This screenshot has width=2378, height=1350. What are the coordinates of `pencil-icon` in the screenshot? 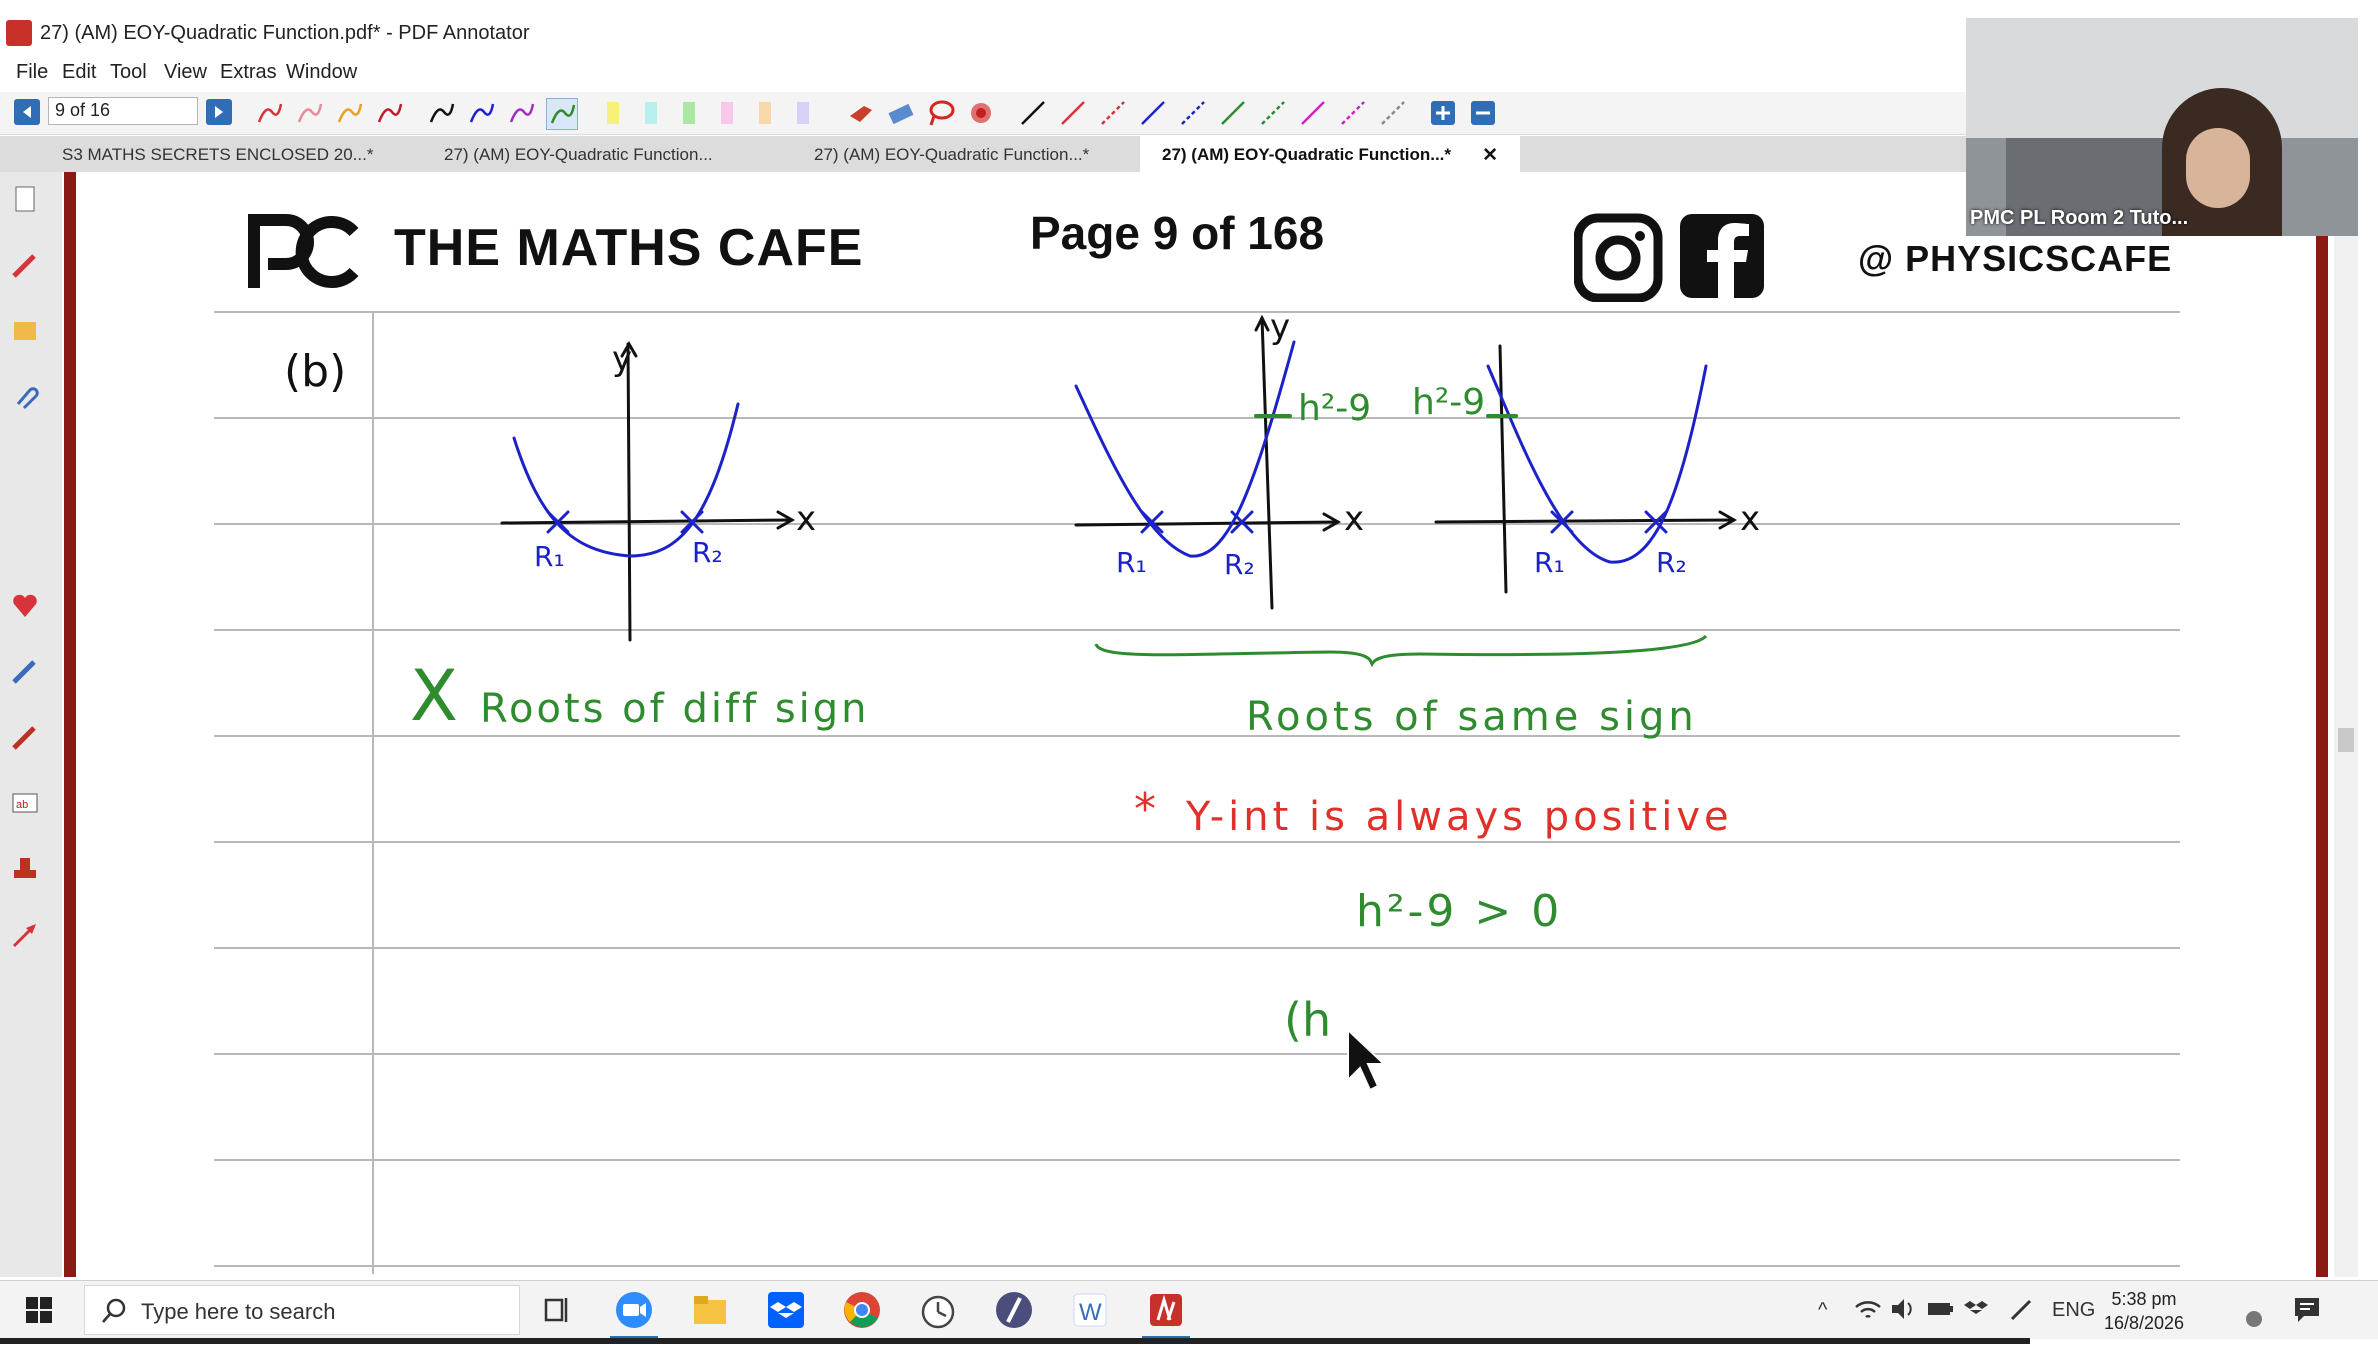 It's located at (25, 265).